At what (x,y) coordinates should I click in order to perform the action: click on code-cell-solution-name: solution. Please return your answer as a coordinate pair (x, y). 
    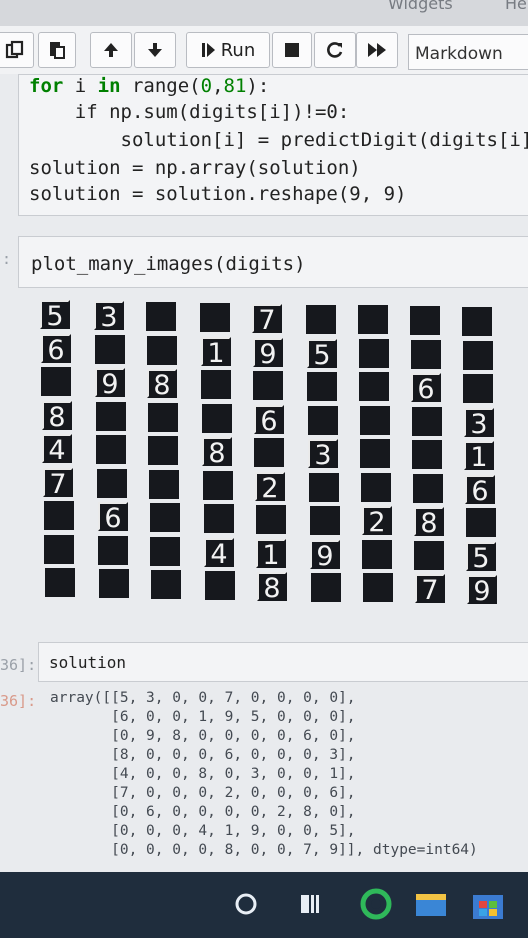
    Looking at the image, I should click on (283, 662).